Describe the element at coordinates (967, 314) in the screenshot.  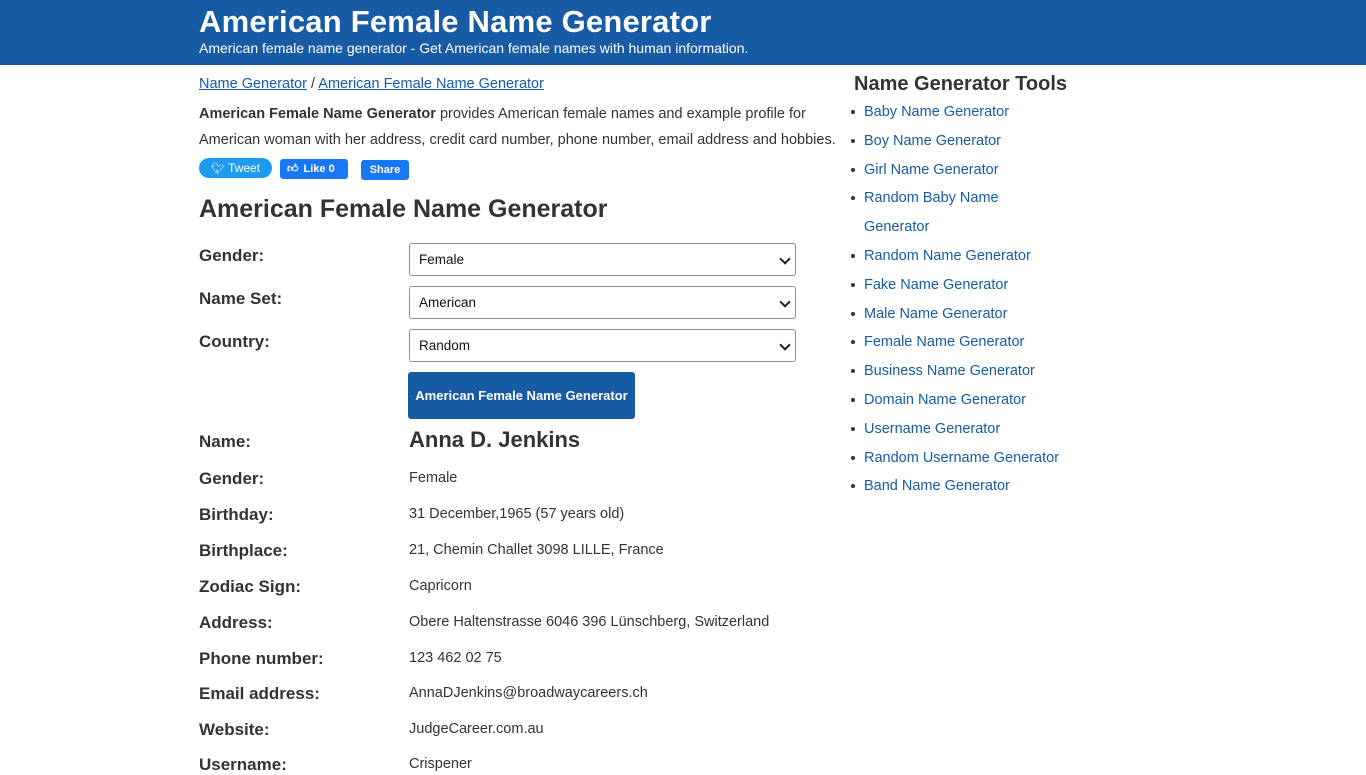
I see `sidebar-item-male-name: Male Name Generator` at that location.